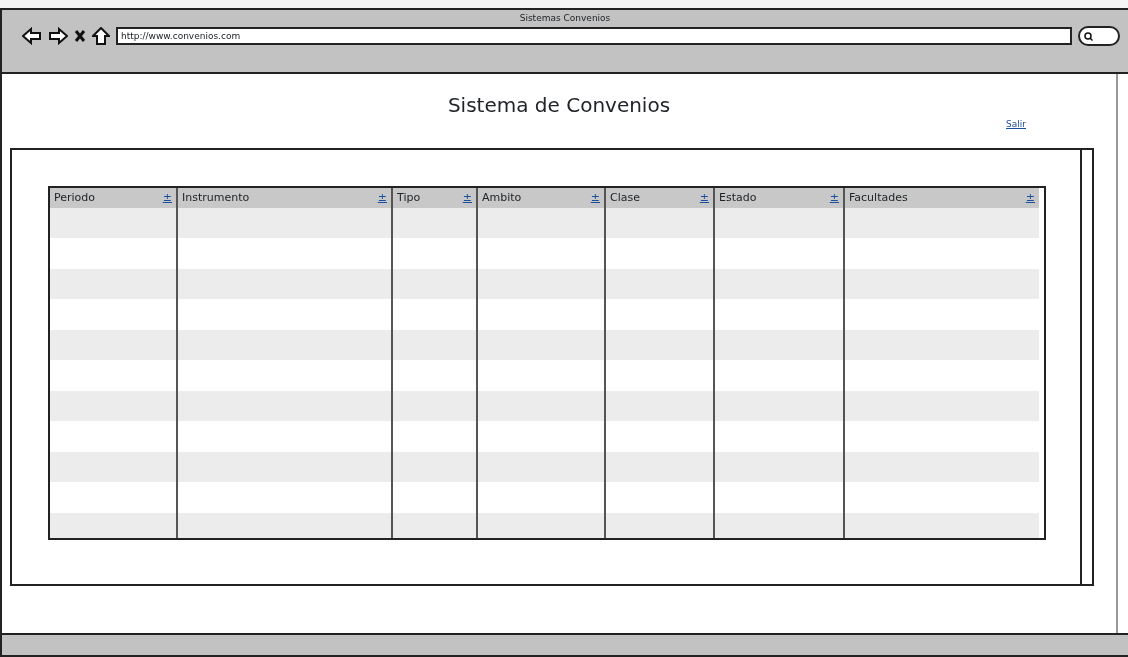  Describe the element at coordinates (75, 197) in the screenshot. I see `column-label: Periodo` at that location.